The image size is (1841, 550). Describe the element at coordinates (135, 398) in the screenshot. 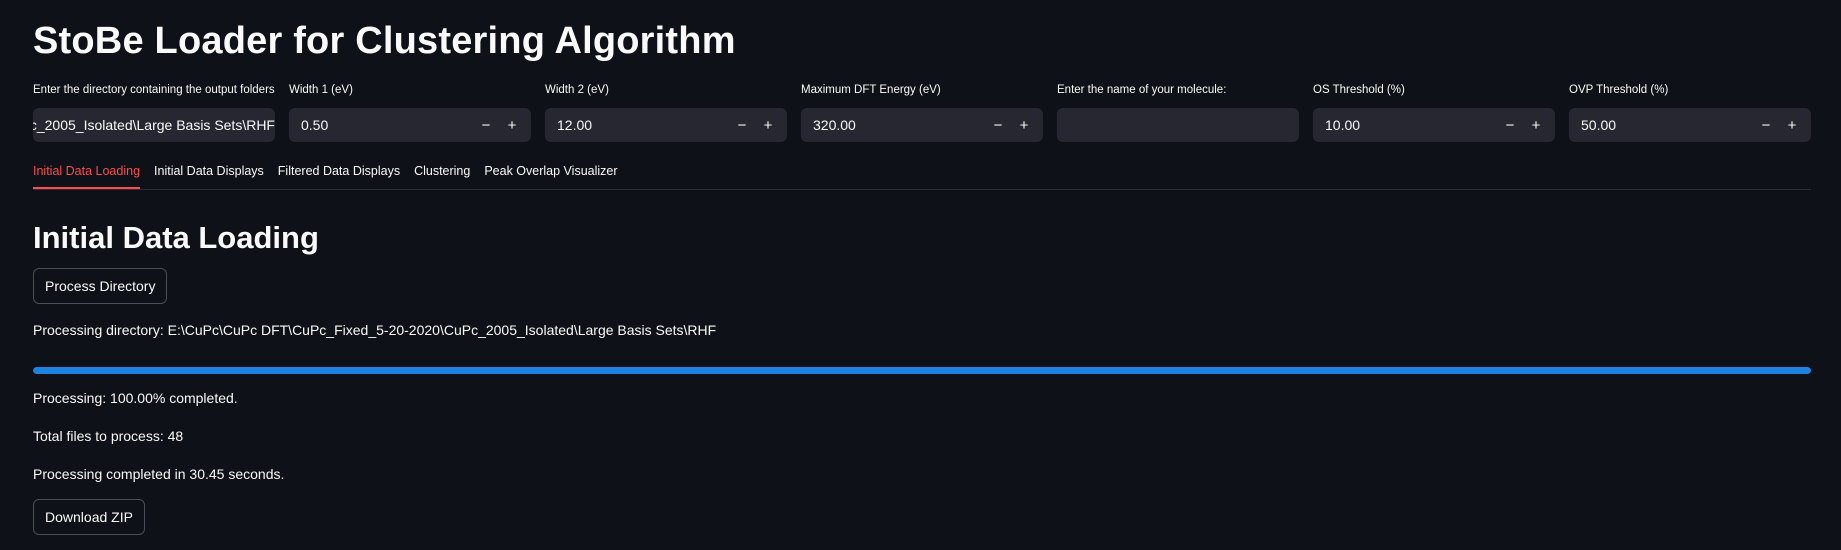

I see `progress-status-text: Processing: 100.00% completed.` at that location.